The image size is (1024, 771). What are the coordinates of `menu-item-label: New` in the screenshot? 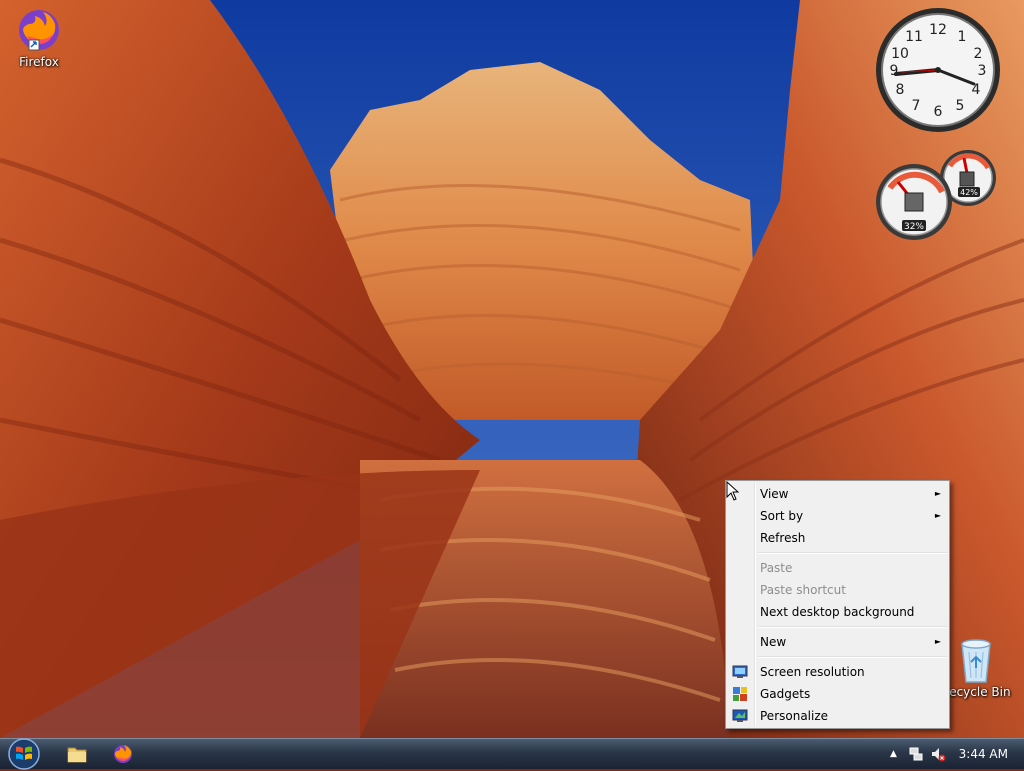 It's located at (773, 642).